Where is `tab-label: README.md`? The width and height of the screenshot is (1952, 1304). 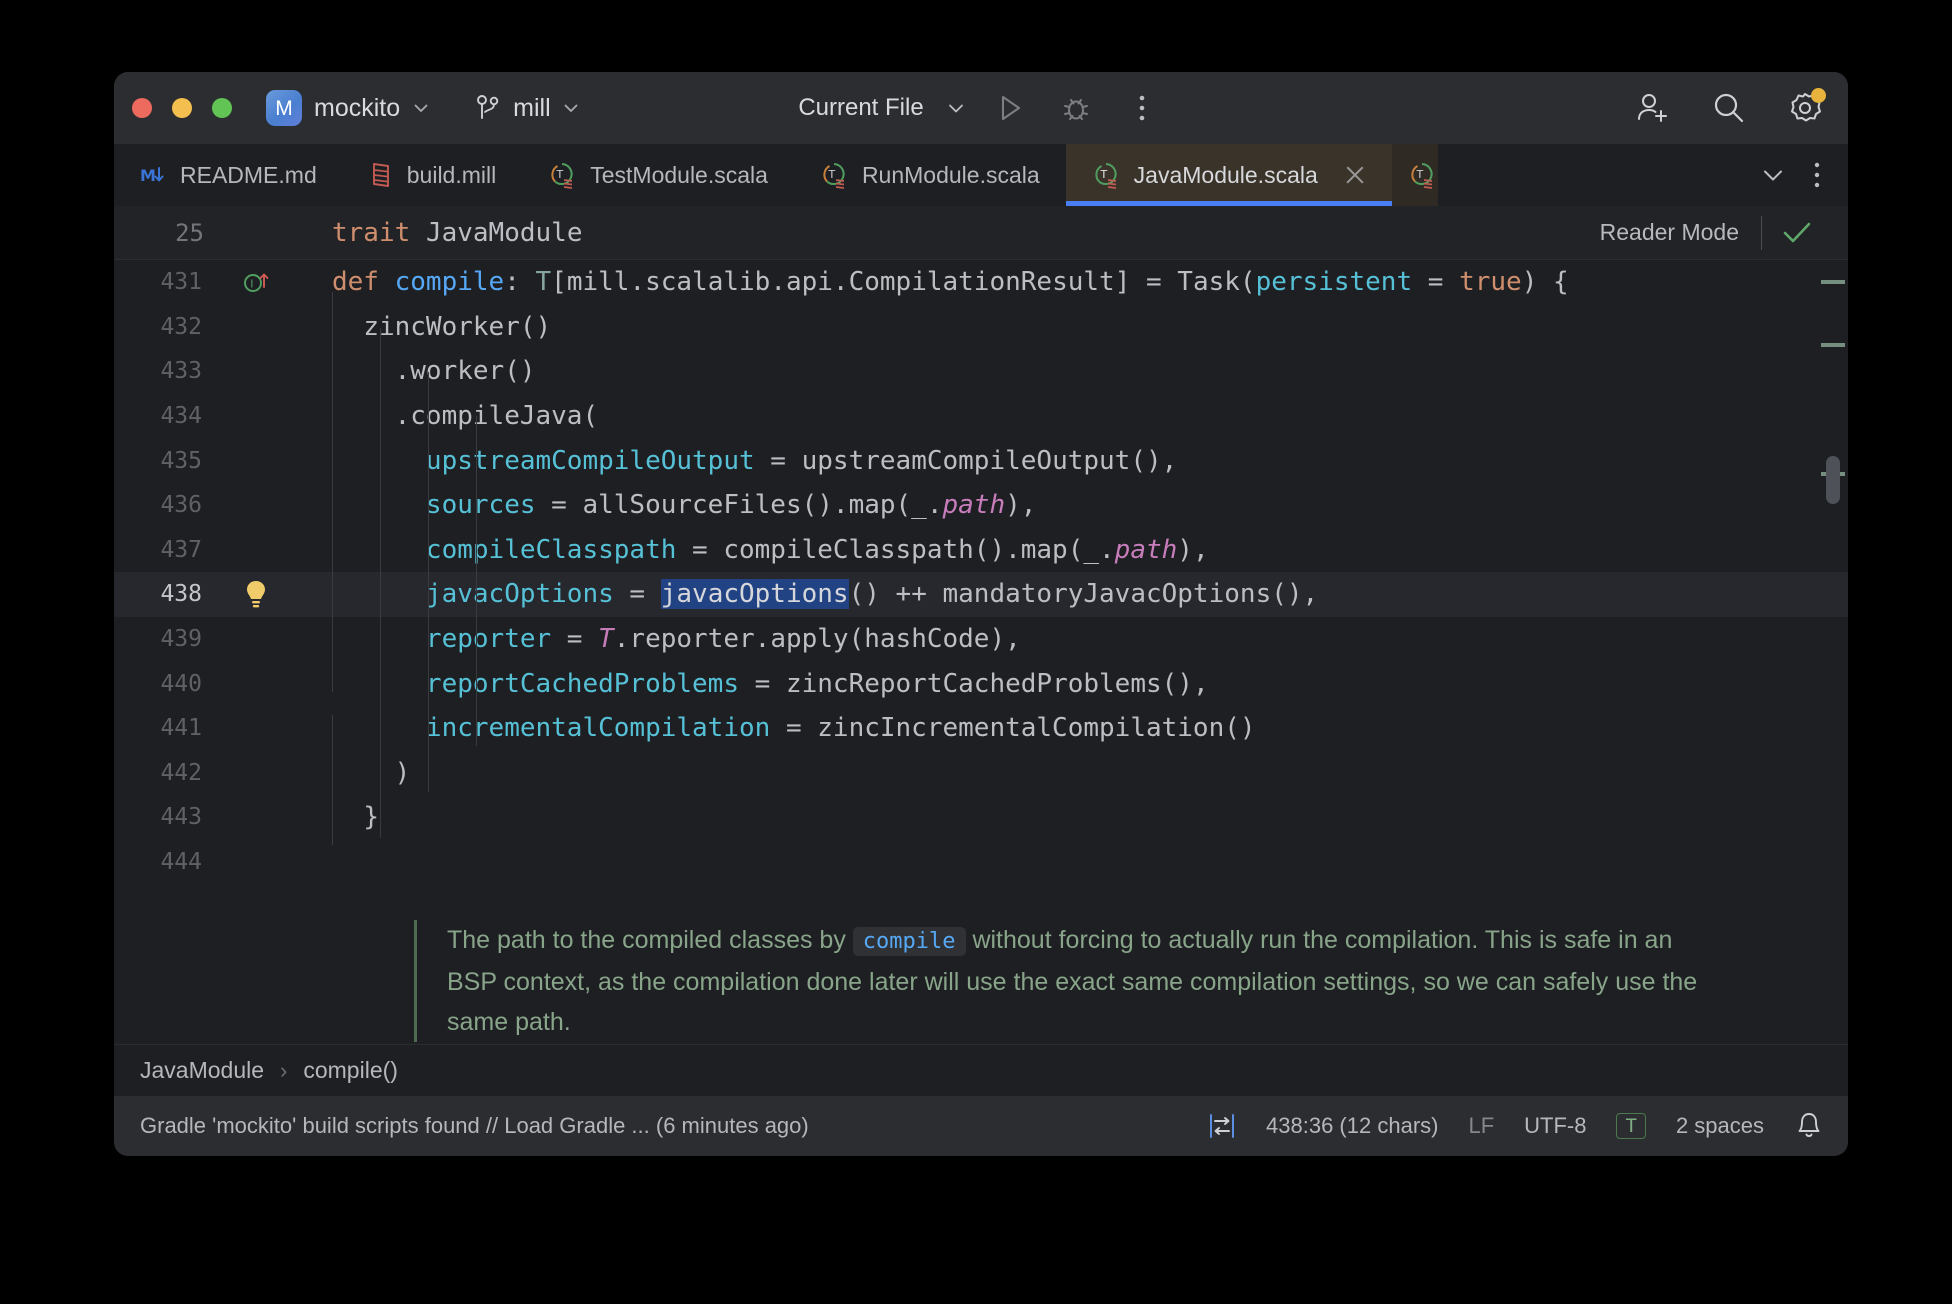
tab-label: README.md is located at coordinates (248, 174).